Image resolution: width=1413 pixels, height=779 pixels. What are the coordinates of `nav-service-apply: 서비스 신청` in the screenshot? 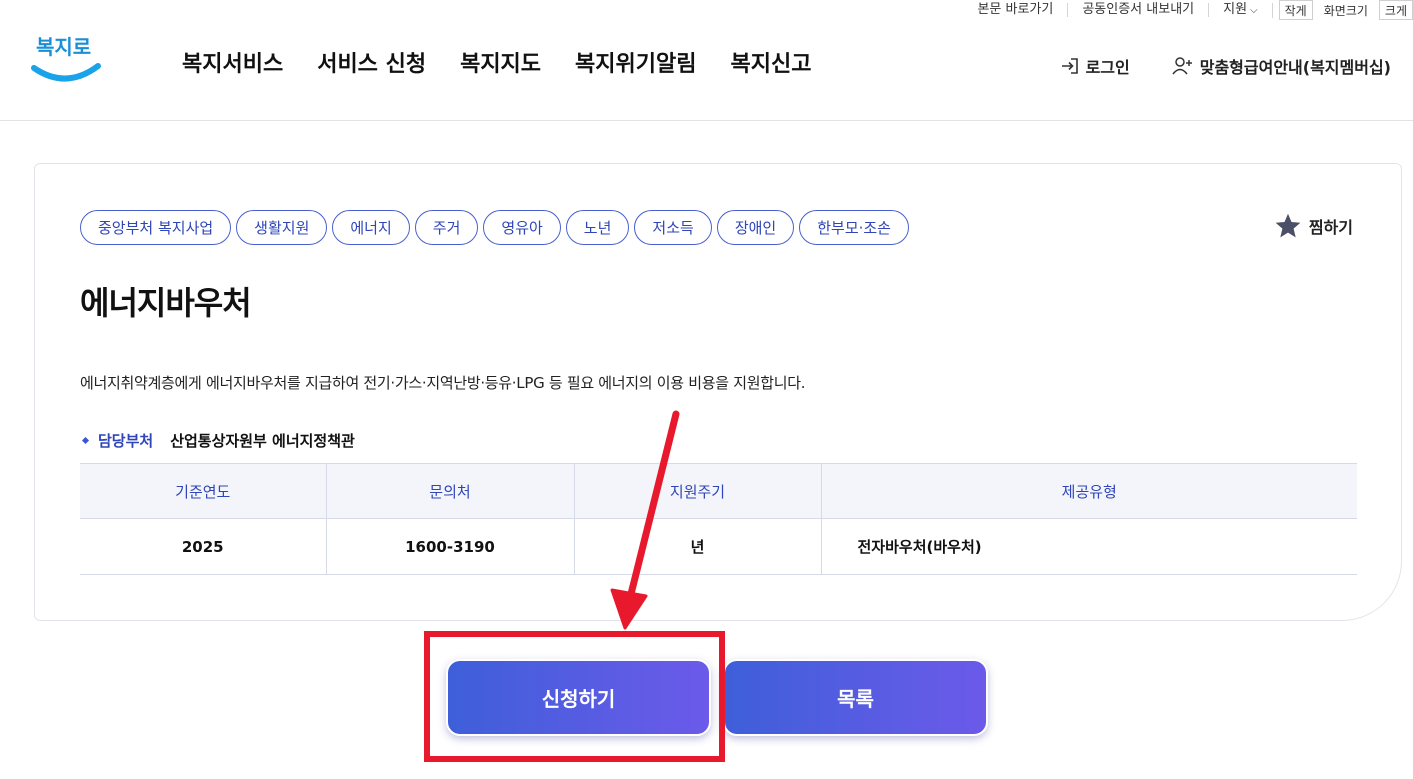 It's located at (371, 62).